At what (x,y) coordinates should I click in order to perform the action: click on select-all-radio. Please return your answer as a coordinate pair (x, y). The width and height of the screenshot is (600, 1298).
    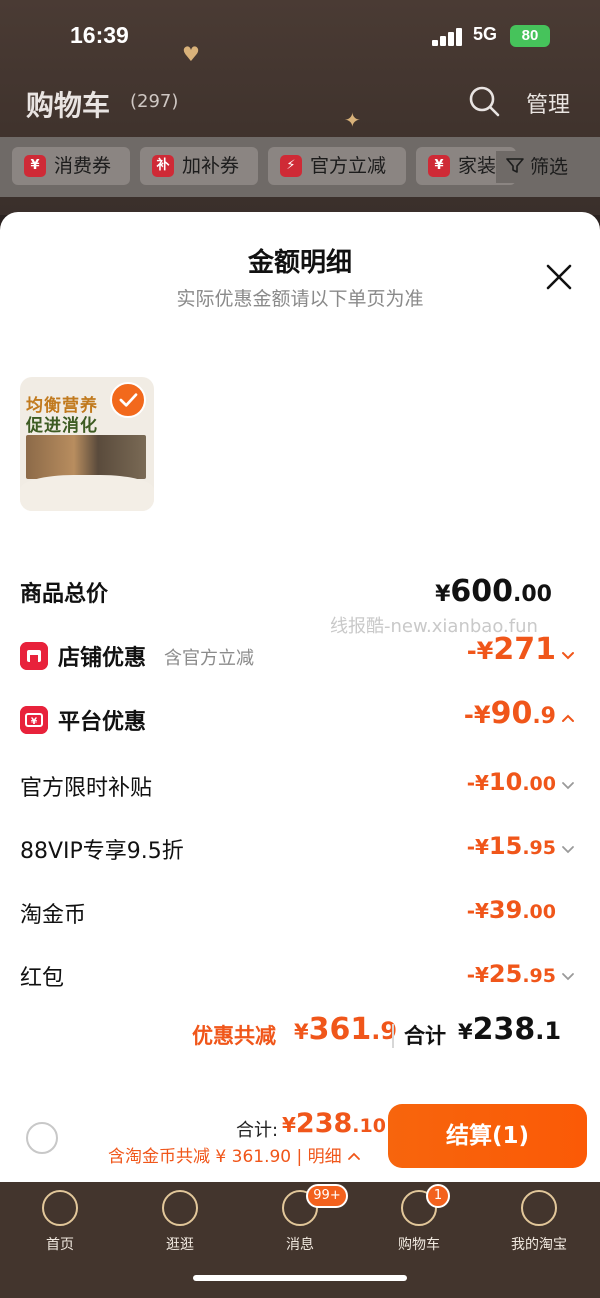
    Looking at the image, I should click on (42, 1138).